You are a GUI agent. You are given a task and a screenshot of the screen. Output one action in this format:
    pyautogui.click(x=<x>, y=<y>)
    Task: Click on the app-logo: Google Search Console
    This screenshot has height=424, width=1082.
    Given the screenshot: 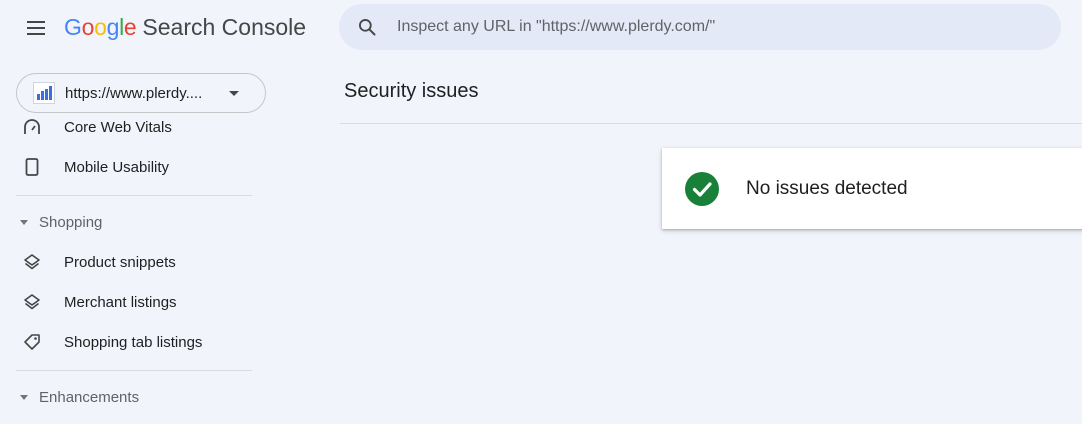 What is the action you would take?
    pyautogui.click(x=185, y=29)
    